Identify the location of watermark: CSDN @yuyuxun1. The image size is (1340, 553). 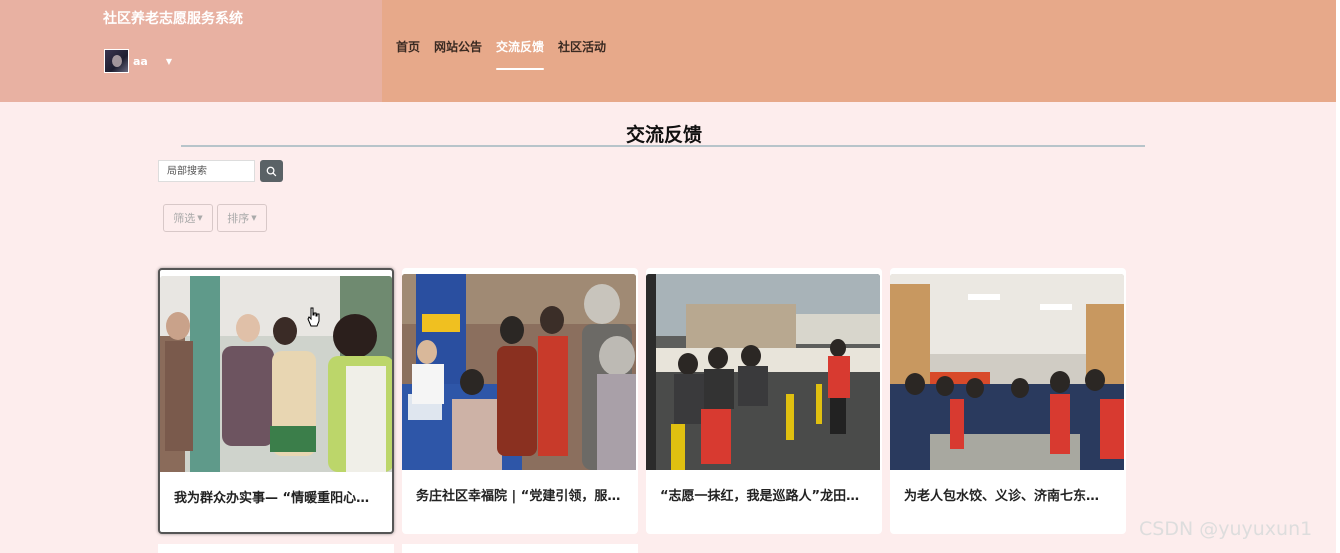
(1226, 529).